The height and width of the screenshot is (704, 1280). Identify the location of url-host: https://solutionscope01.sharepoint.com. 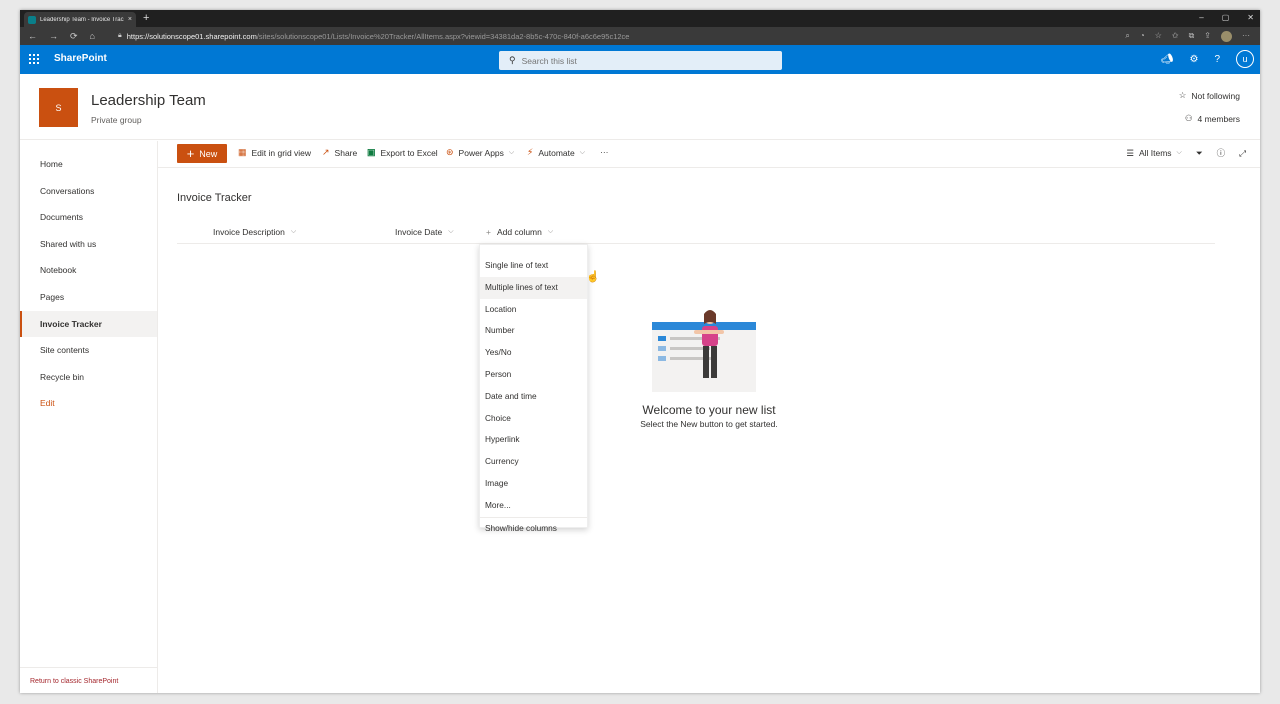
(191, 36).